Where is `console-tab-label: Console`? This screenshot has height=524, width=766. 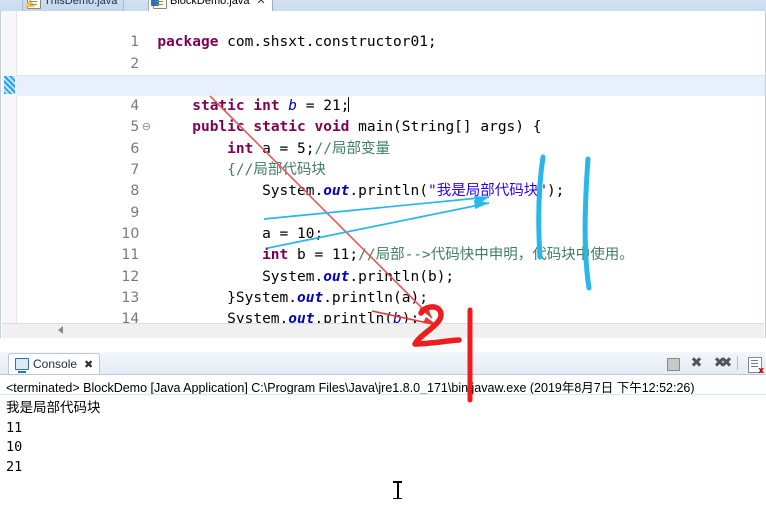 console-tab-label: Console is located at coordinates (55, 364).